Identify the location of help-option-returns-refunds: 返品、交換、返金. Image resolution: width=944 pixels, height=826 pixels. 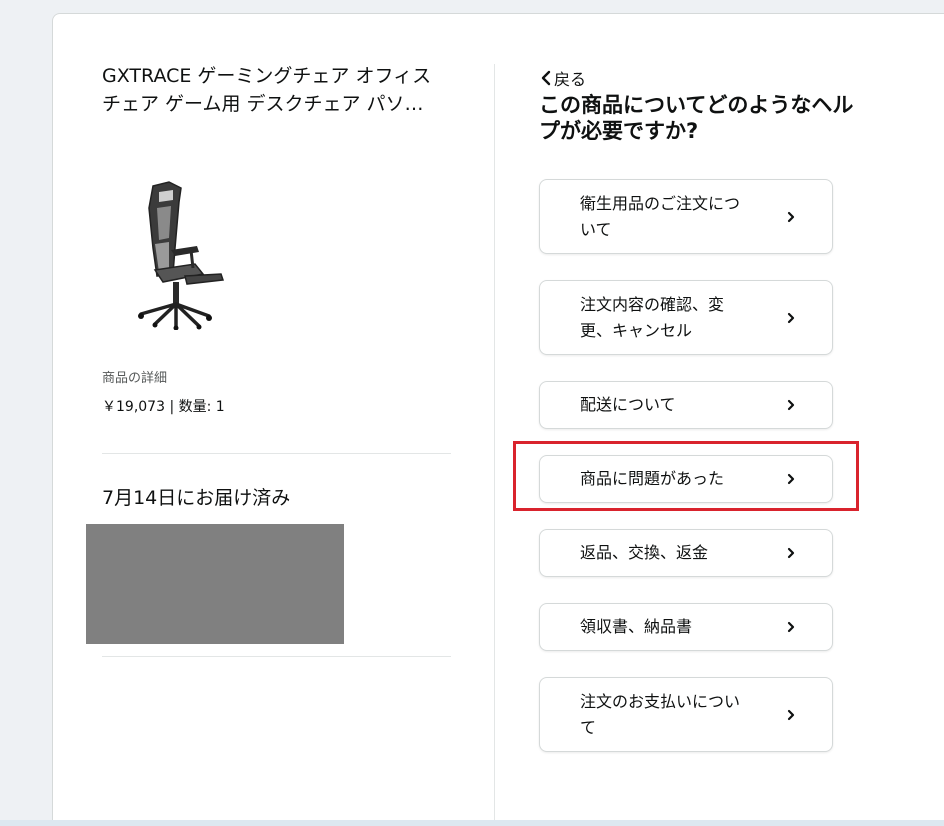
(686, 553).